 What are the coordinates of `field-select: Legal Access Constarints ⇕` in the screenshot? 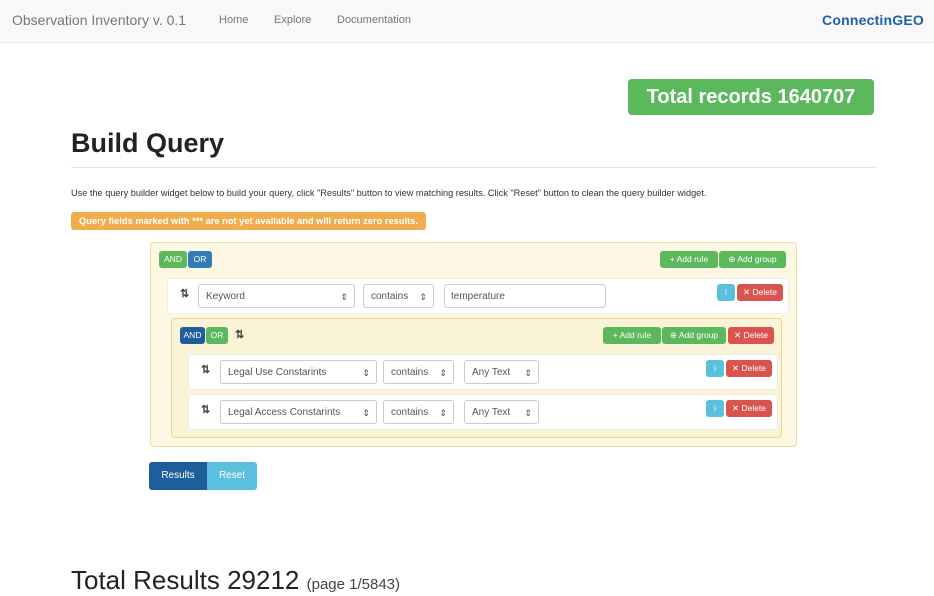 It's located at (298, 412).